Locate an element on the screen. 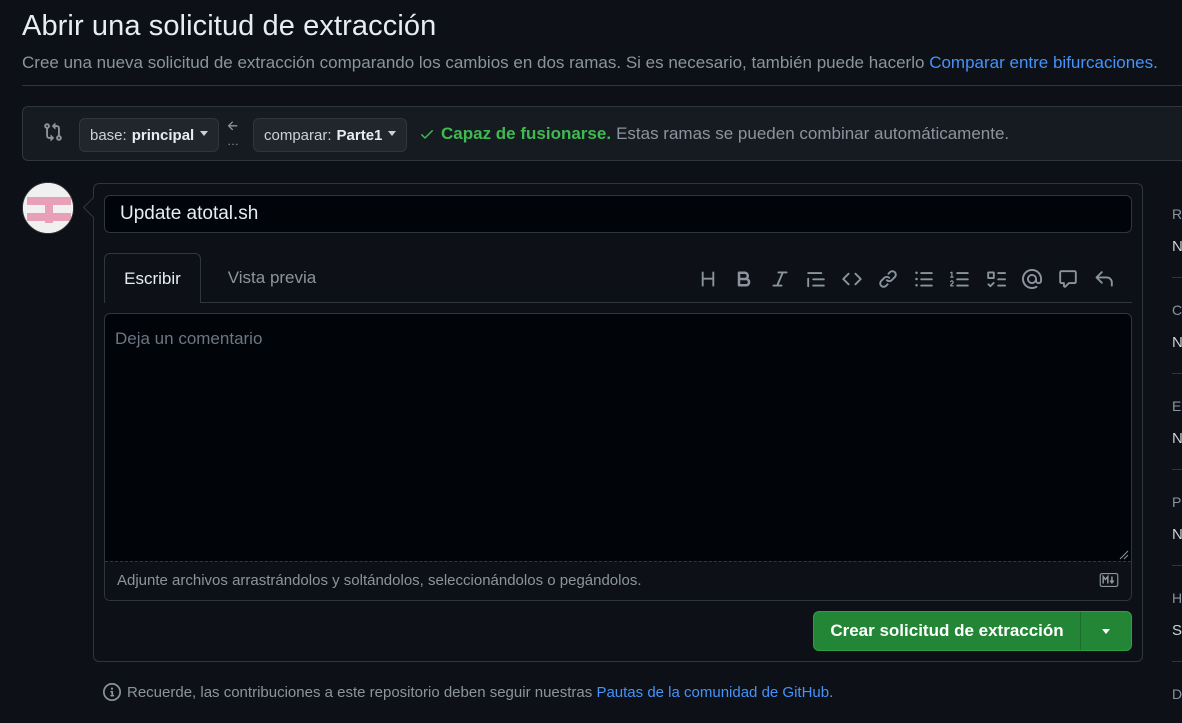 This screenshot has height=723, width=1182. info-icon is located at coordinates (112, 692).